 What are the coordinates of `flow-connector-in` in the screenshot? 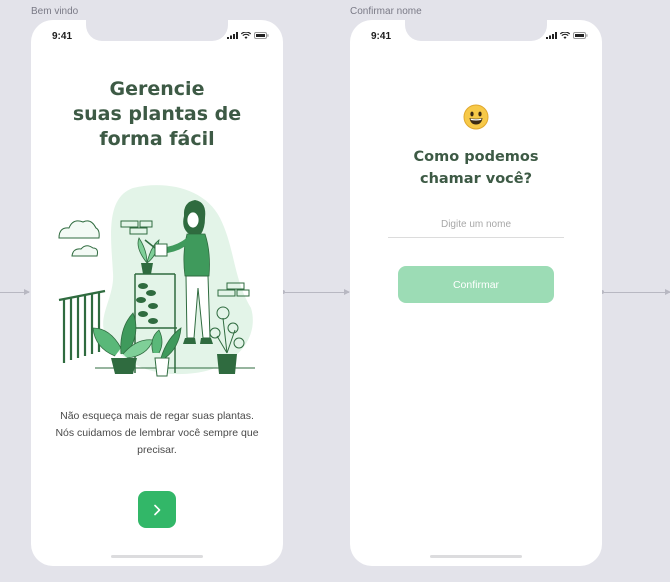 It's located at (15, 292).